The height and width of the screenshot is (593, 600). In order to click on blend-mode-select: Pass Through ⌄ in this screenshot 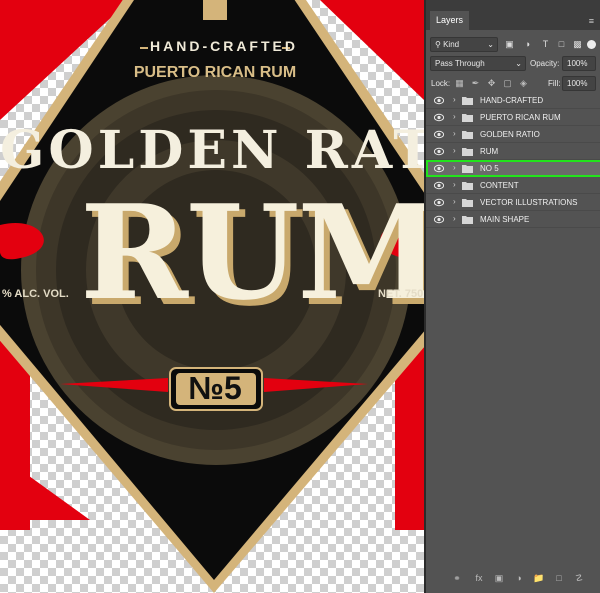, I will do `click(478, 63)`.